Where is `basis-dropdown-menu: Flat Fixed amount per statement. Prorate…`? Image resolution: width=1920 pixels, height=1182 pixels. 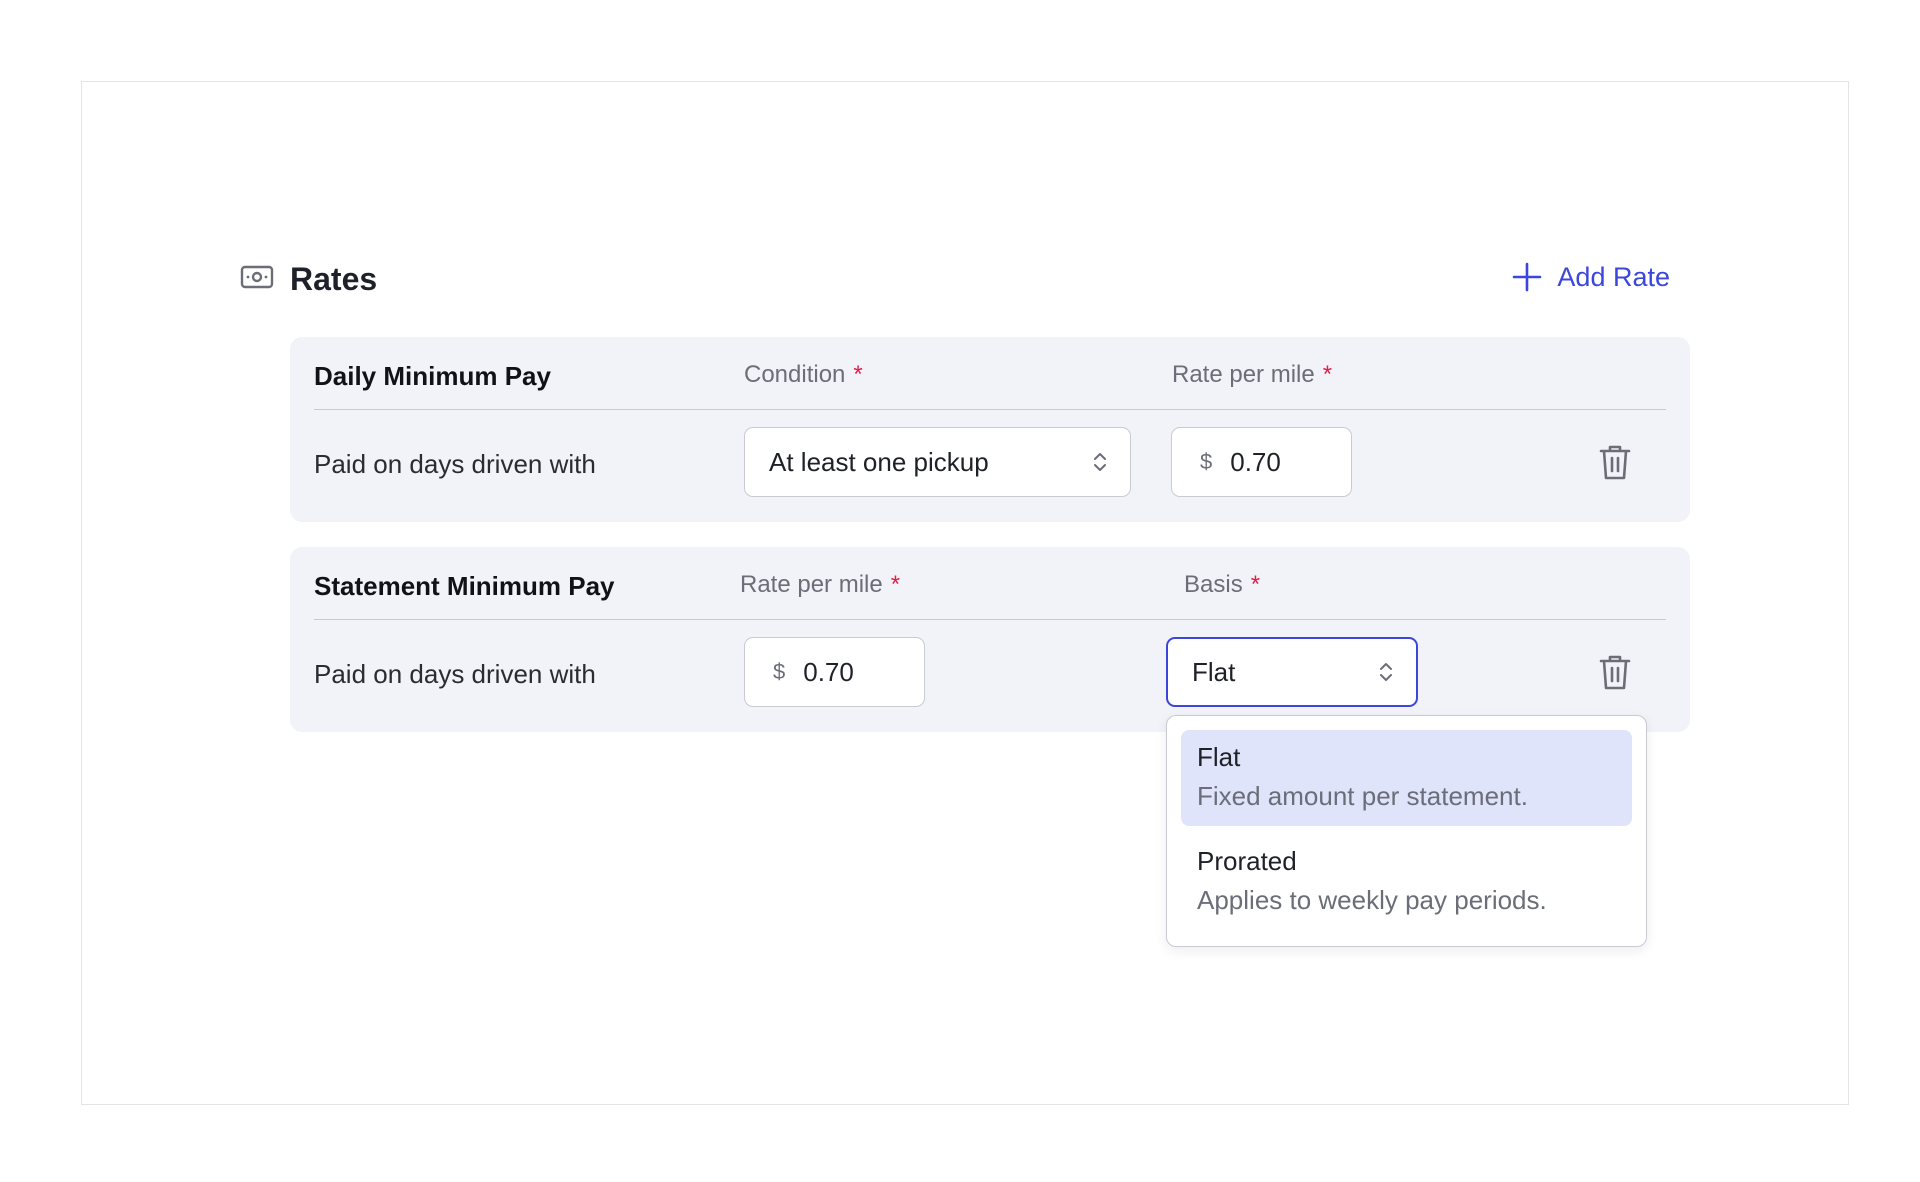 basis-dropdown-menu: Flat Fixed amount per statement. Prorate… is located at coordinates (1406, 831).